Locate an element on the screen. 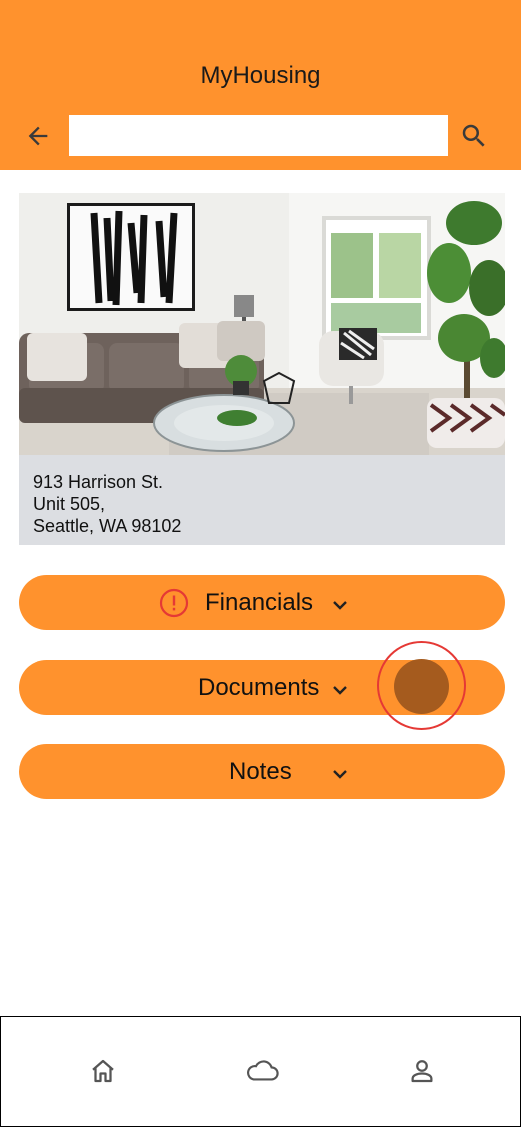 The height and width of the screenshot is (1127, 521). back-button is located at coordinates (38, 136).